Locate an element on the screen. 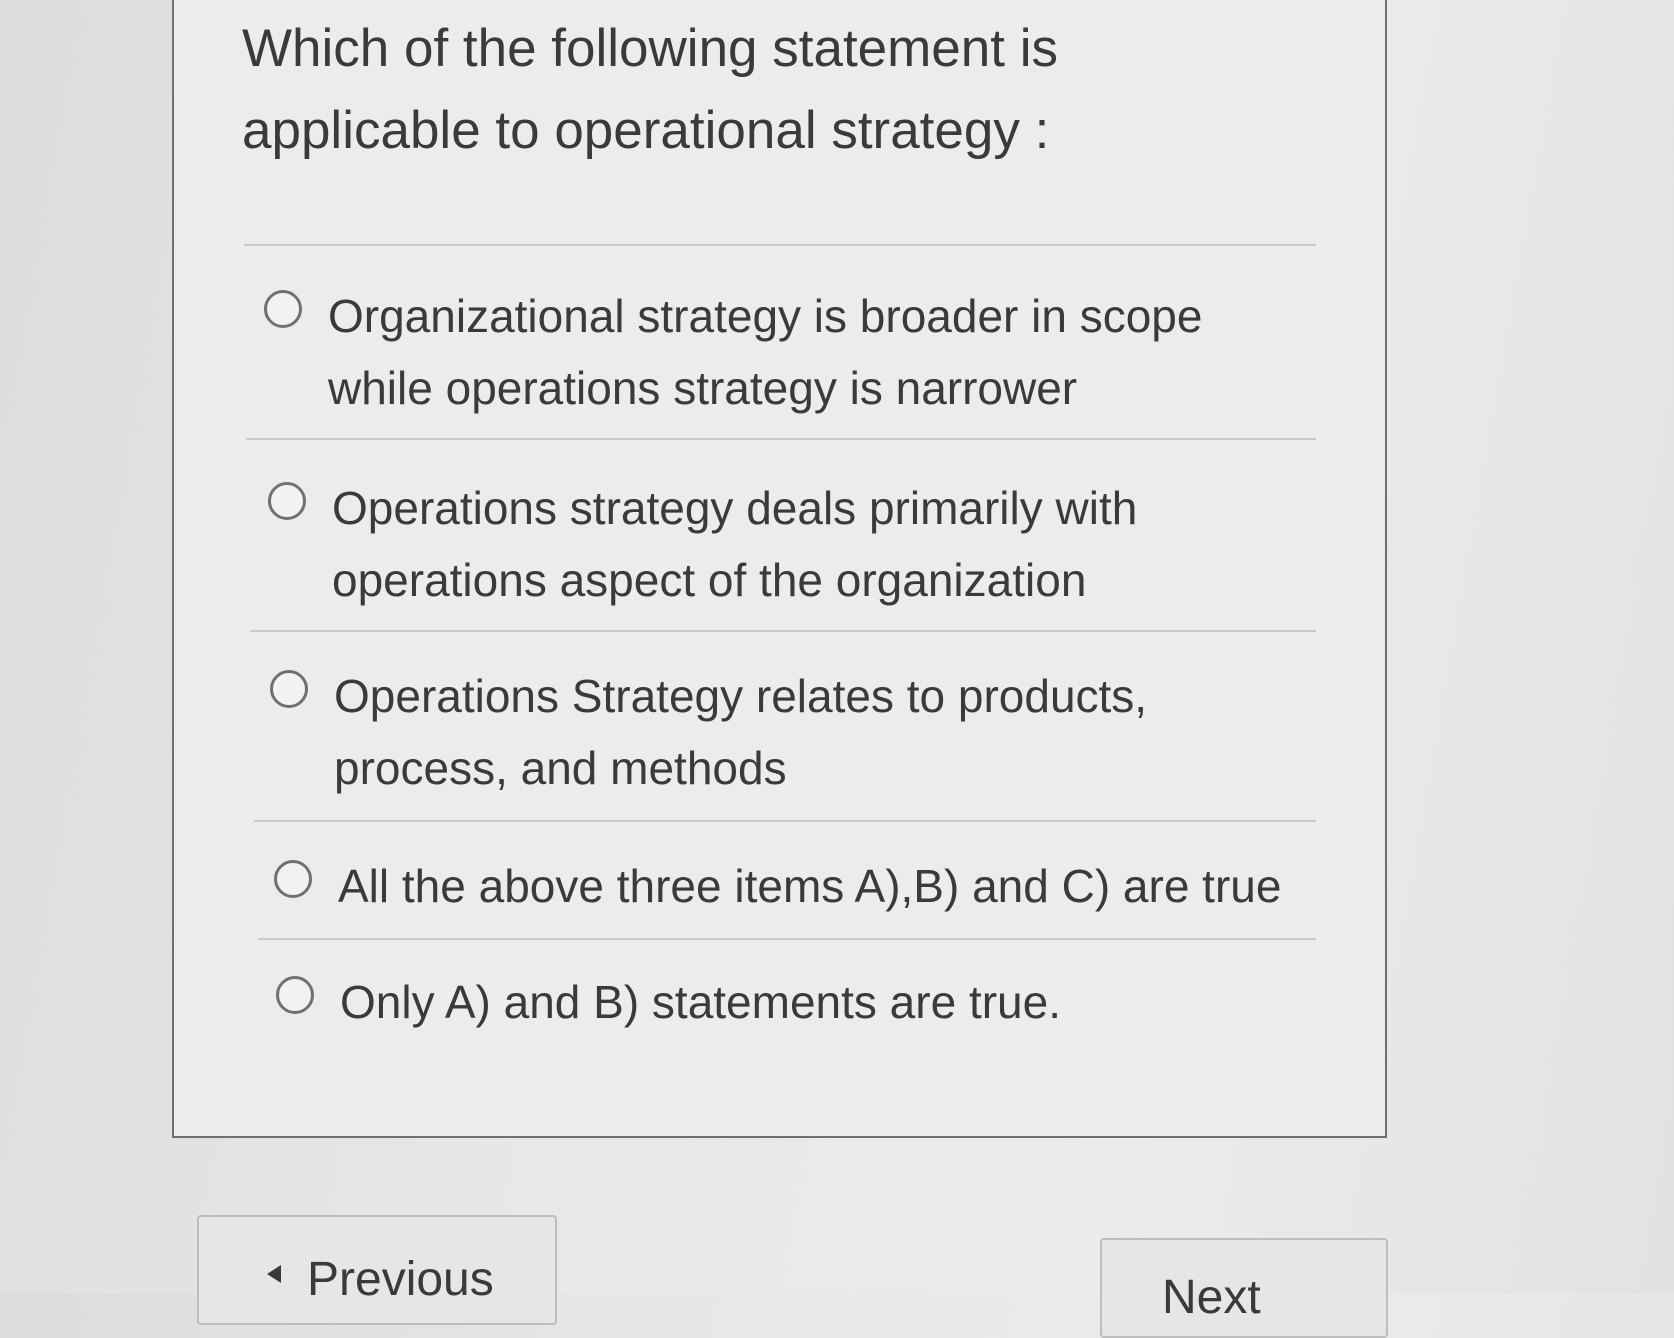  radio-button-e is located at coordinates (295, 995).